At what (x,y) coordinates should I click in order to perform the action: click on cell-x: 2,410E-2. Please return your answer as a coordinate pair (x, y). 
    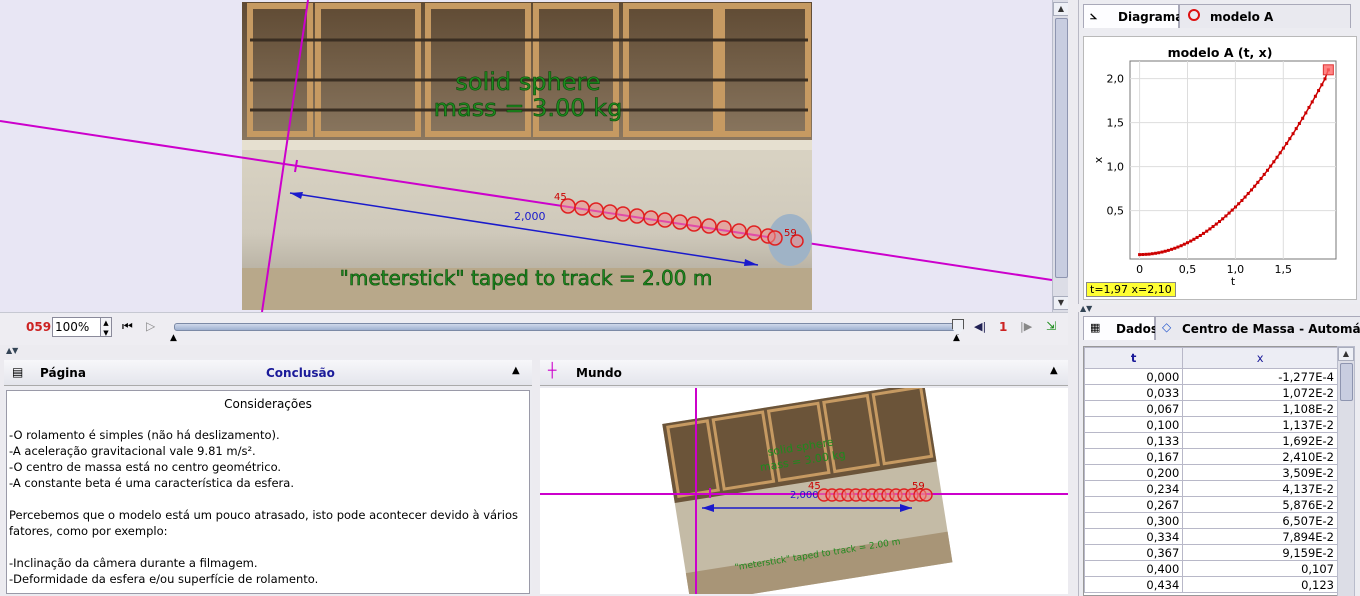
    Looking at the image, I should click on (1260, 456).